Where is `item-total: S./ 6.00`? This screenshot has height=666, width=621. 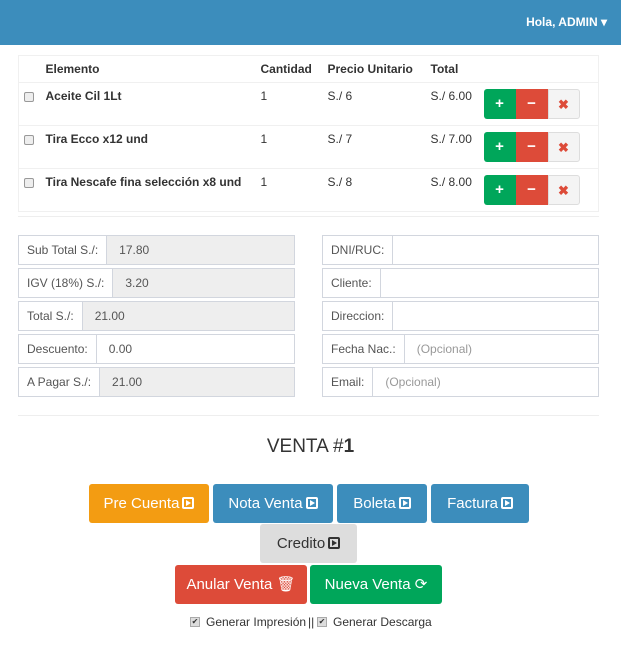
item-total: S./ 6.00 is located at coordinates (452, 104).